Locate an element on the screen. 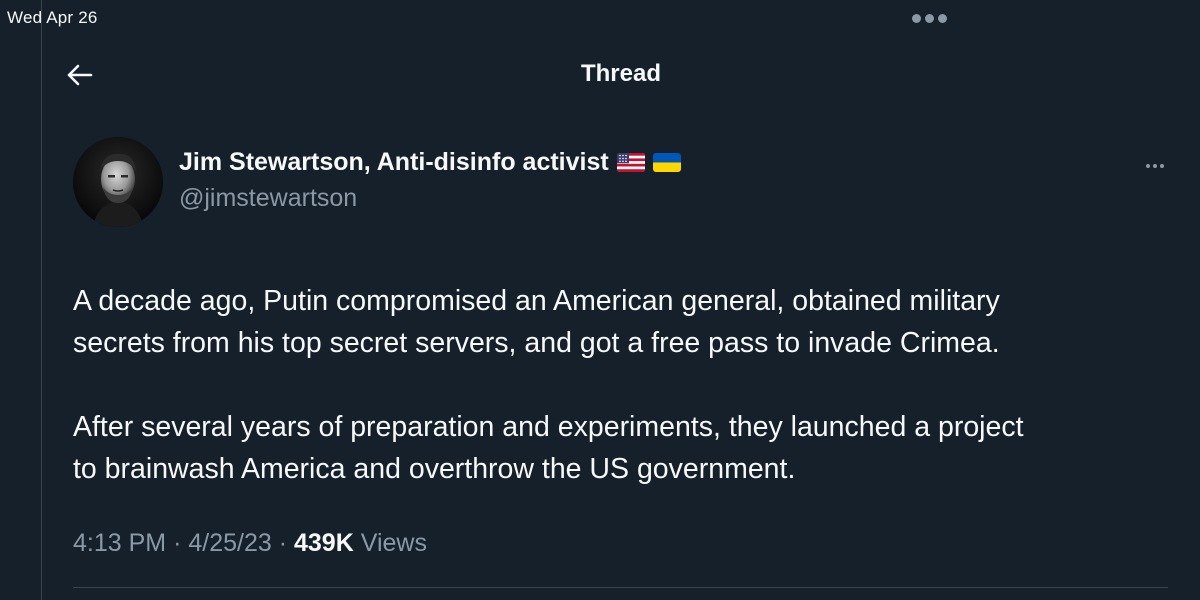 This screenshot has height=600, width=1200. tweet-metadata: 4:13 PM · 4/25/23 · 439K Views is located at coordinates (250, 543).